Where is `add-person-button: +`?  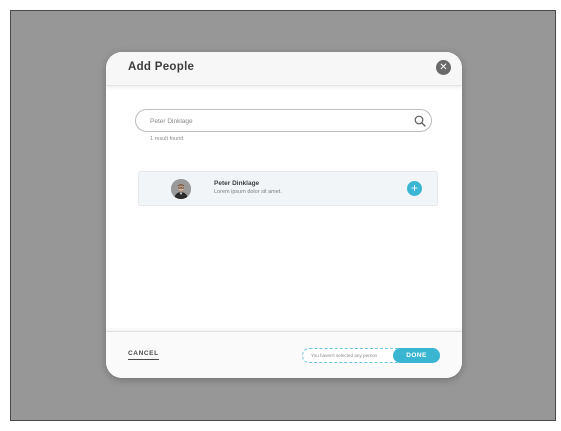
add-person-button: + is located at coordinates (414, 188).